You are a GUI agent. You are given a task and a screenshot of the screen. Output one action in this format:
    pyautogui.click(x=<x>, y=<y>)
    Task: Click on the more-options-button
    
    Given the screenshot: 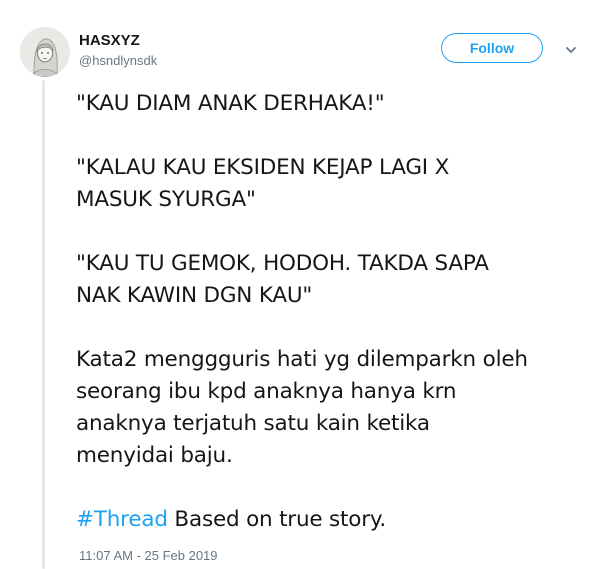 What is the action you would take?
    pyautogui.click(x=571, y=49)
    